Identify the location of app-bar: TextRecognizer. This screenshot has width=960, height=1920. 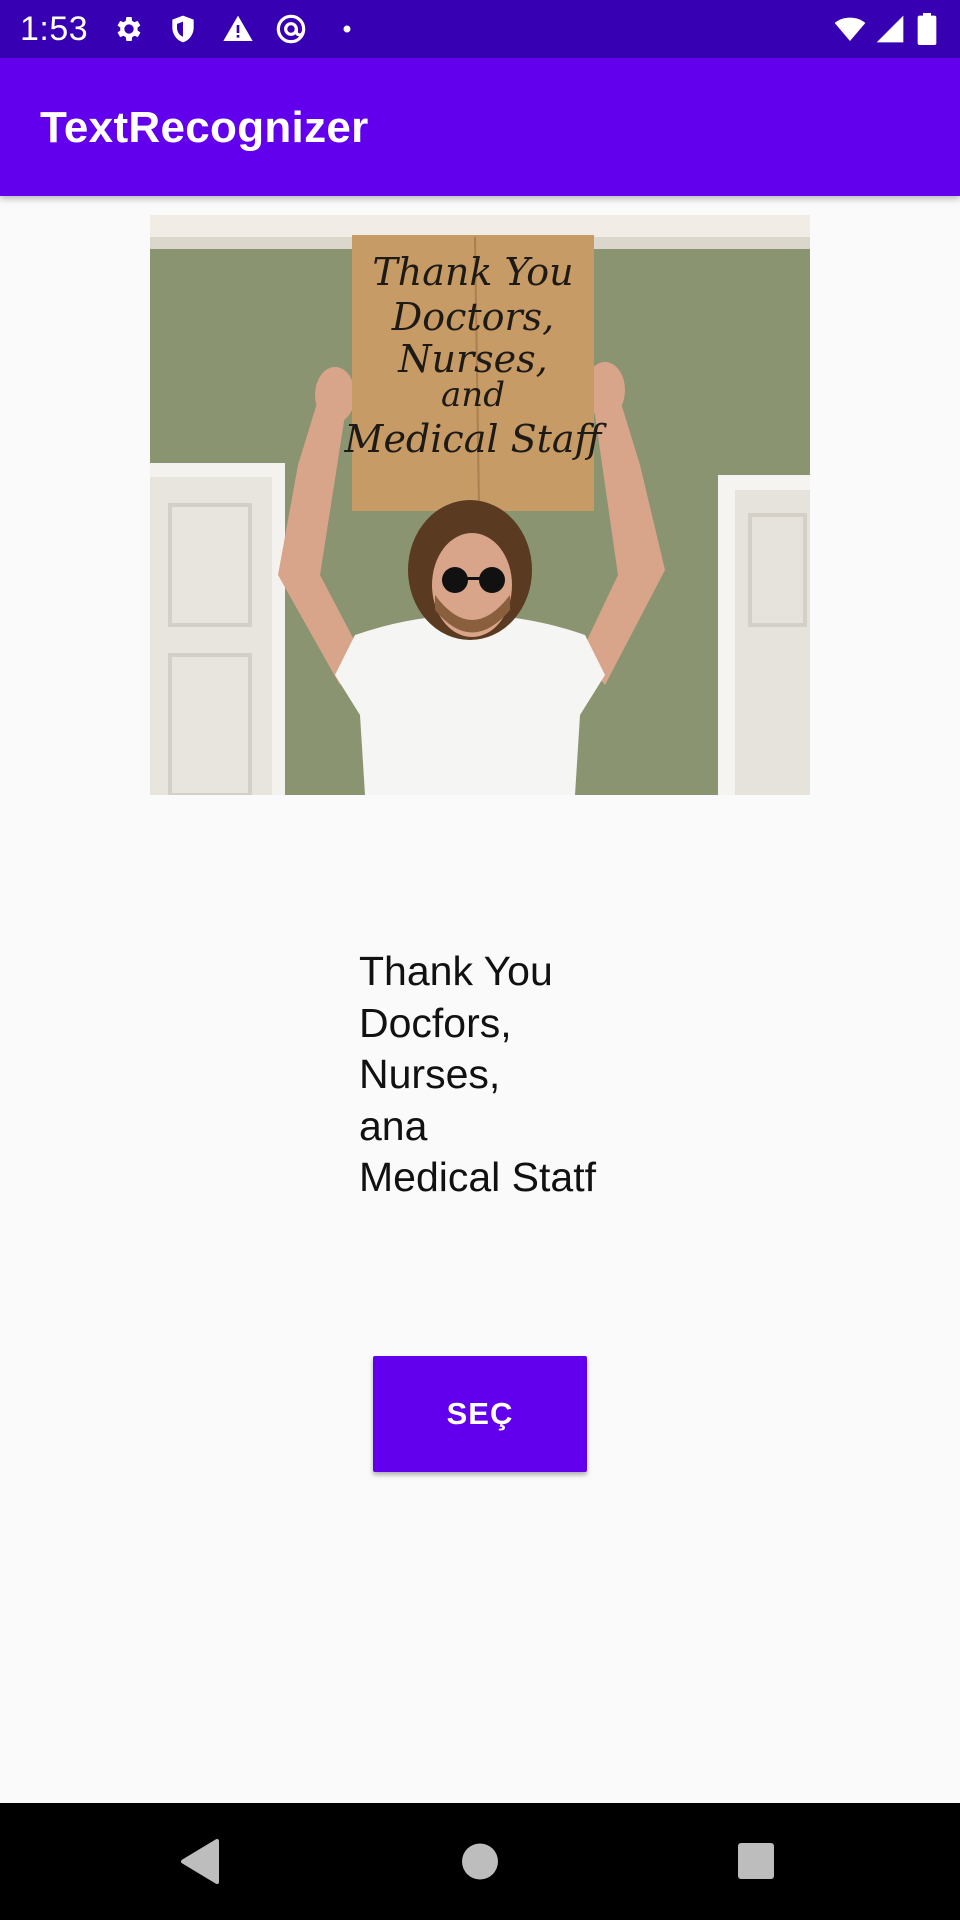
(480, 127).